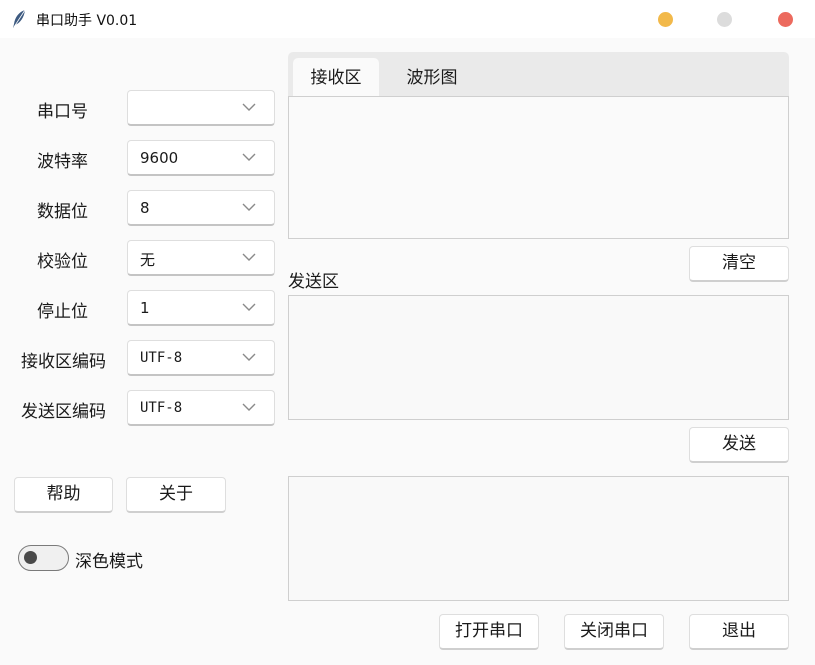 The height and width of the screenshot is (665, 815). Describe the element at coordinates (148, 260) in the screenshot. I see `parity-value: 无` at that location.